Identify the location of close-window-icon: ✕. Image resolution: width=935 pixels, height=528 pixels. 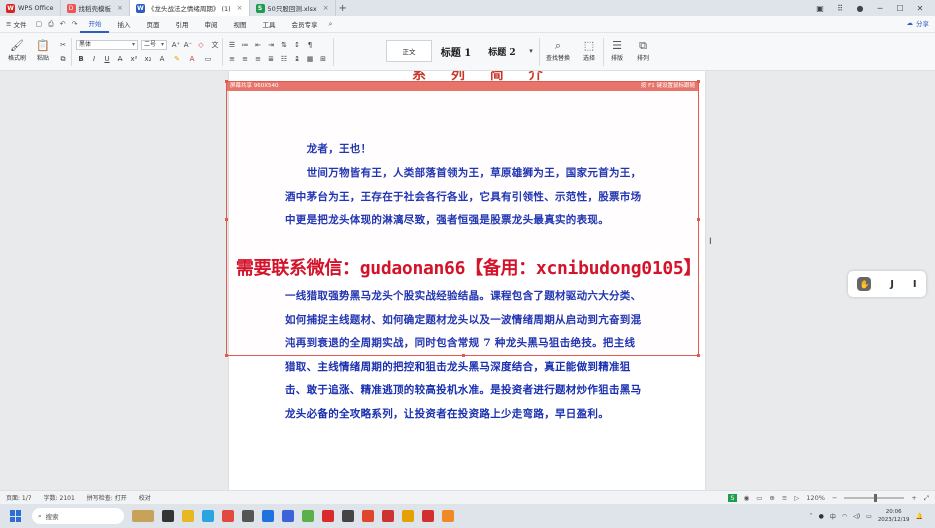
(920, 8).